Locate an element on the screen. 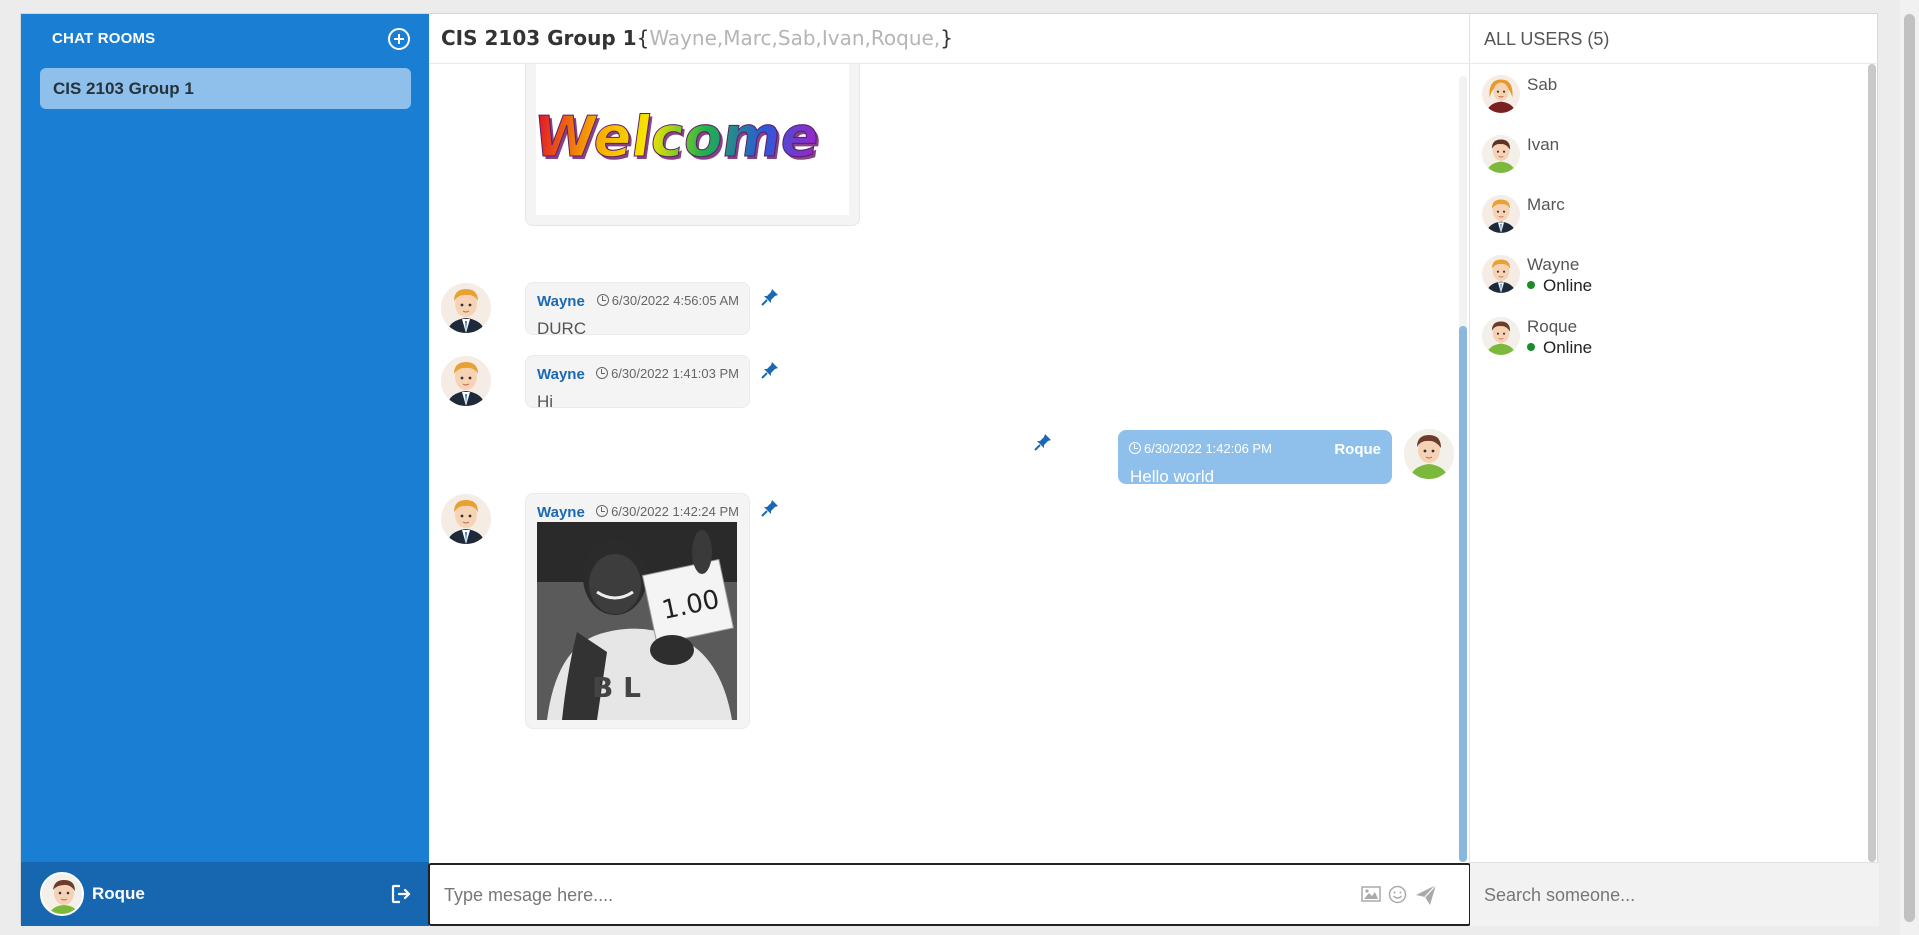 This screenshot has height=935, width=1919. page-scrollbar is located at coordinates (1909, 467).